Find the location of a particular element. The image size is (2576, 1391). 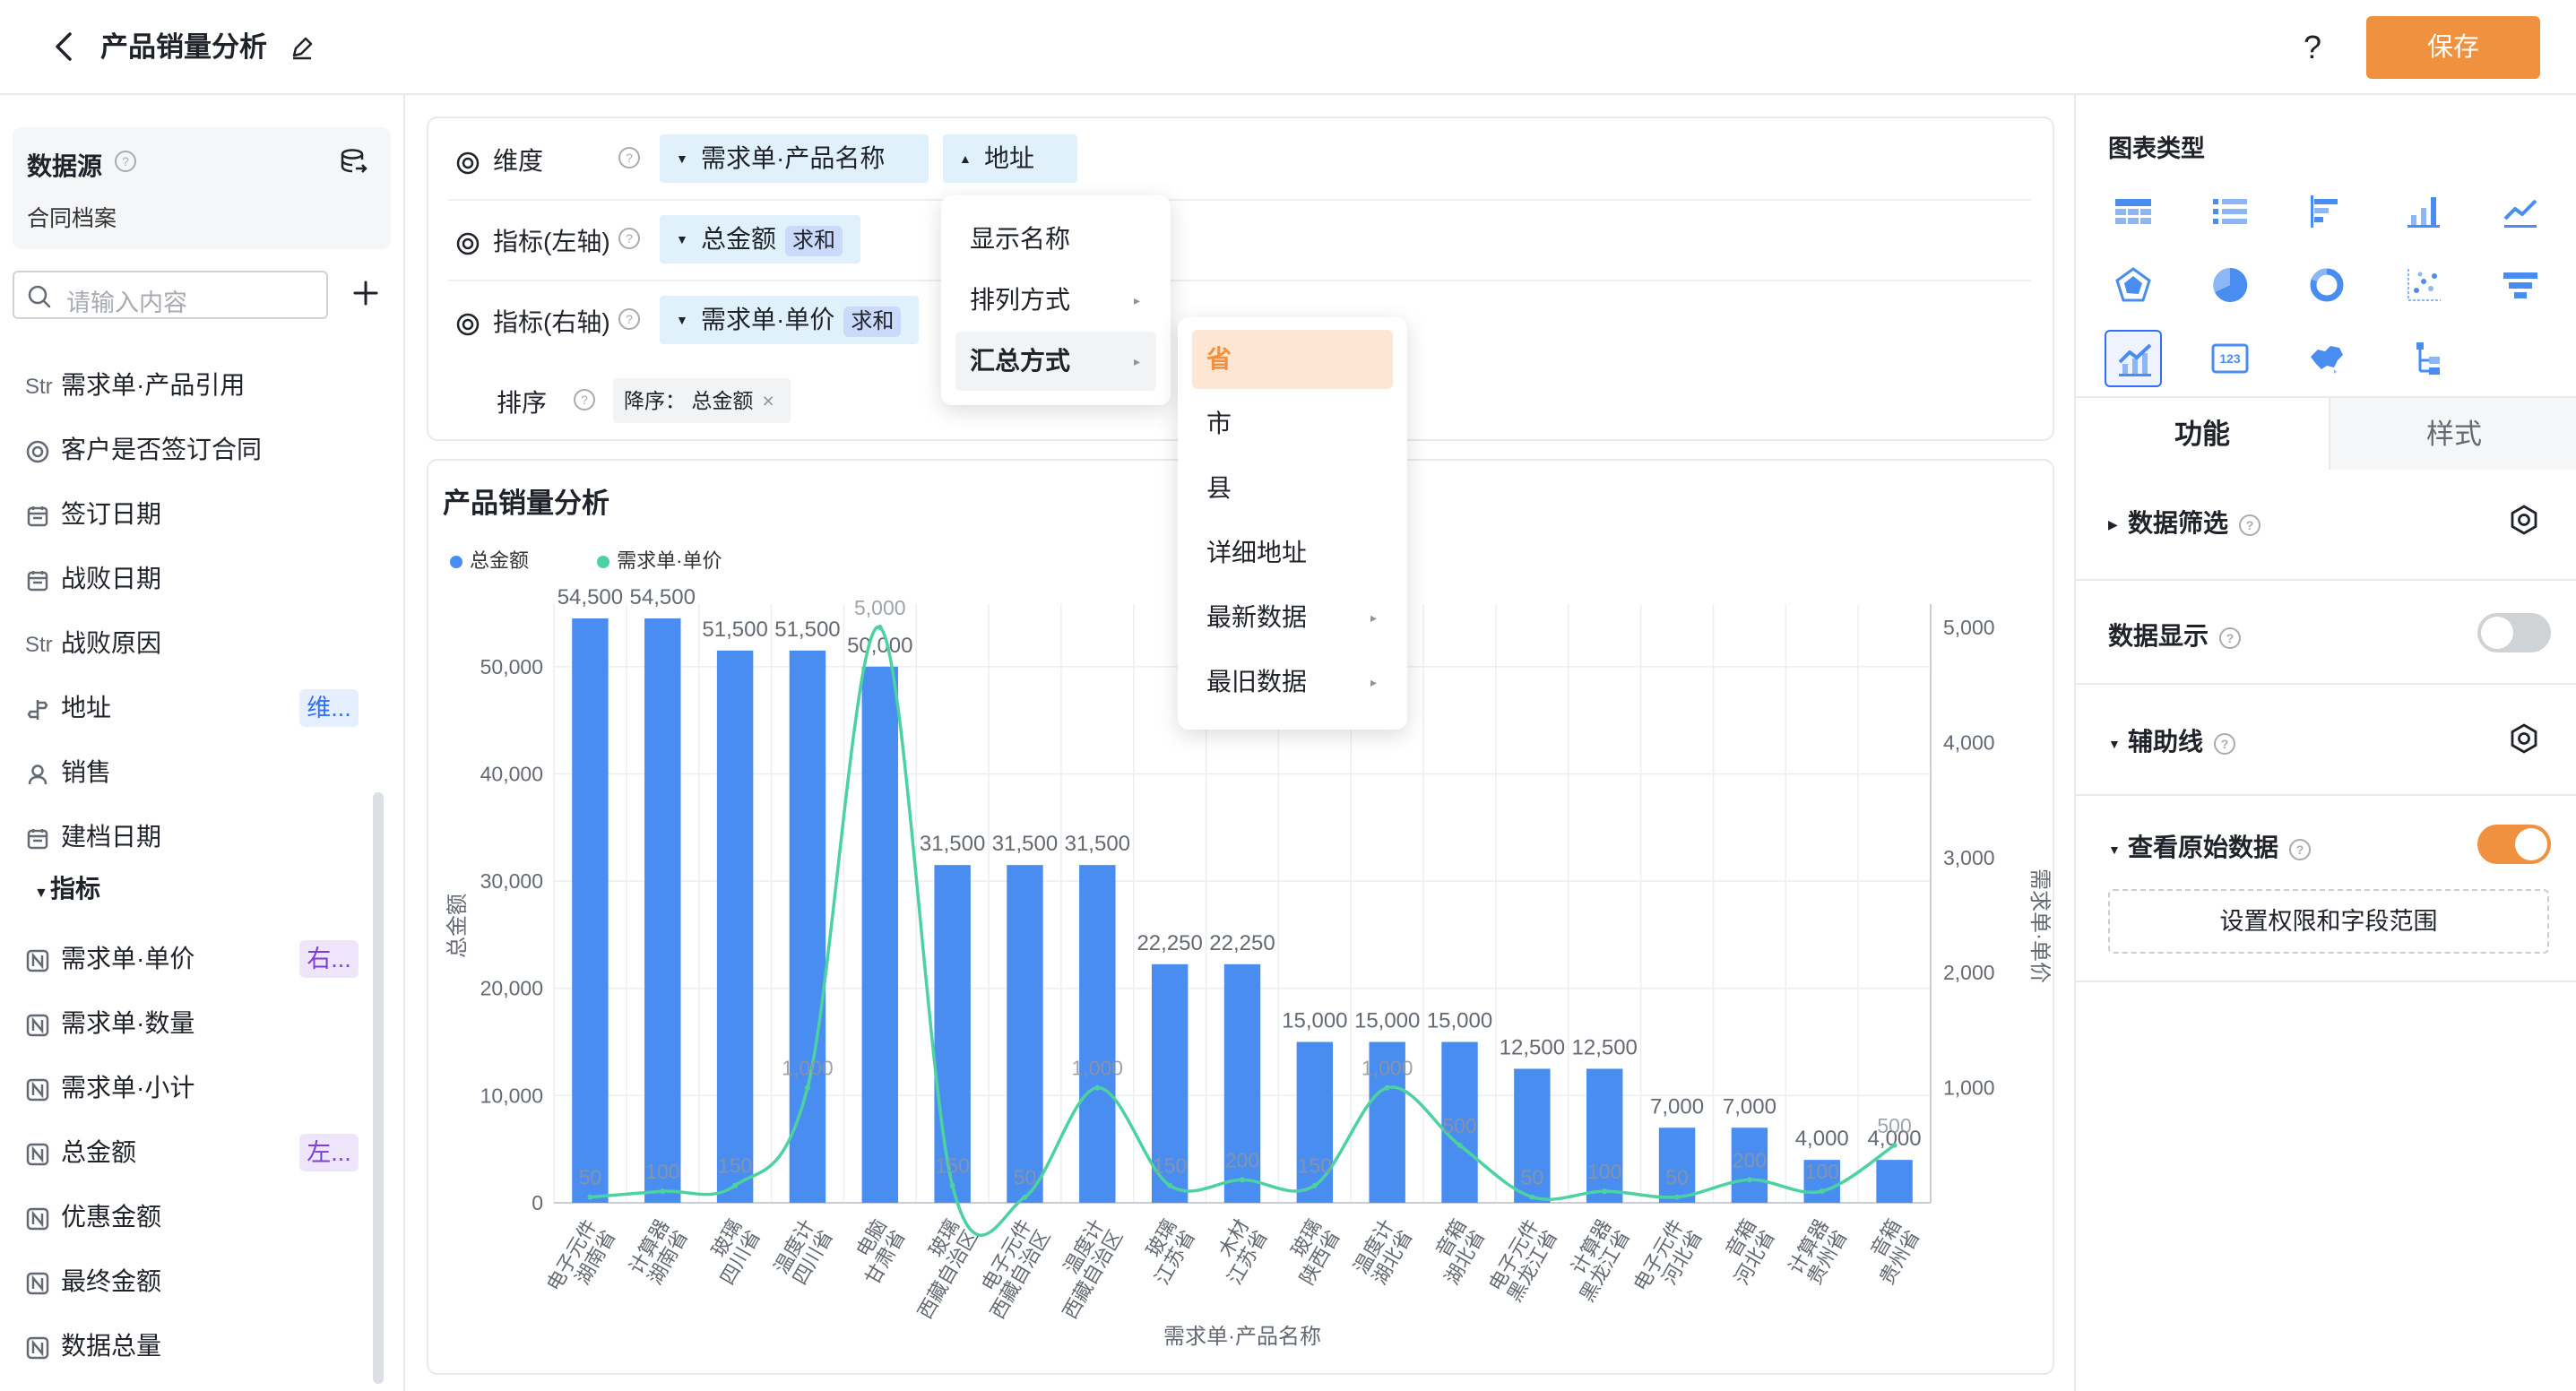

chart-type-map-icon is located at coordinates (2327, 359).